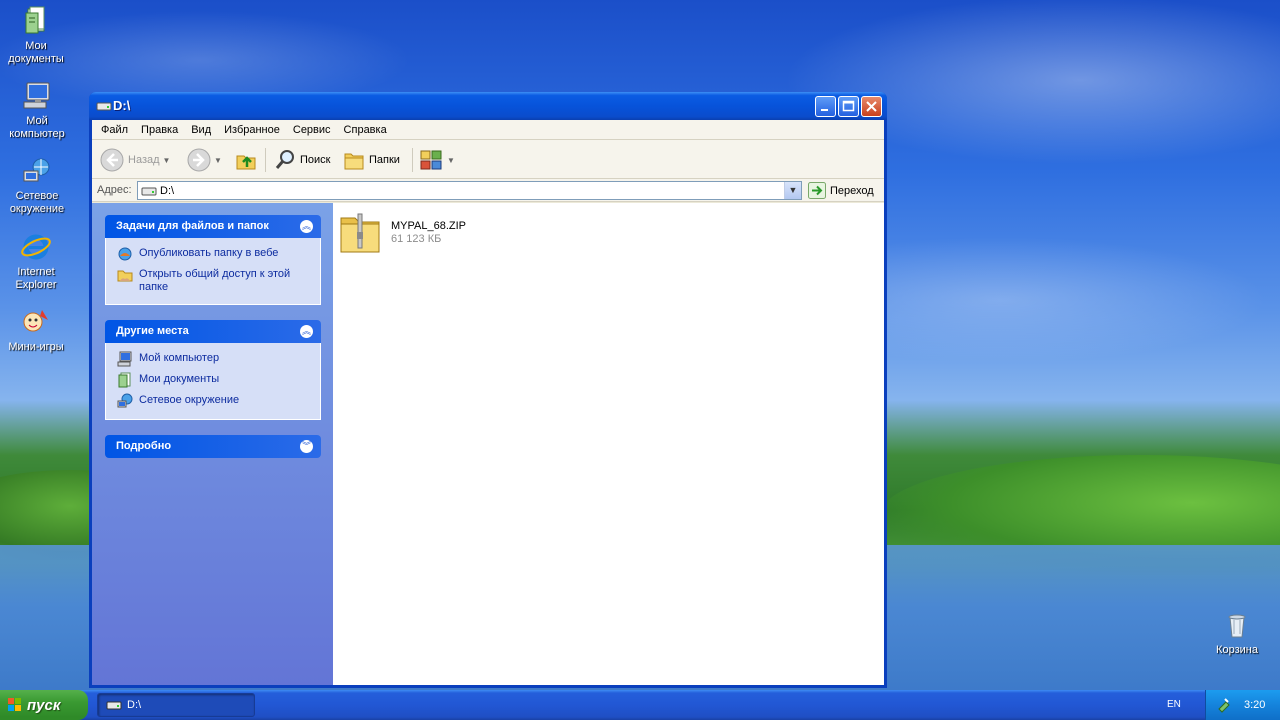  I want to click on go-button: Переход, so click(841, 190).